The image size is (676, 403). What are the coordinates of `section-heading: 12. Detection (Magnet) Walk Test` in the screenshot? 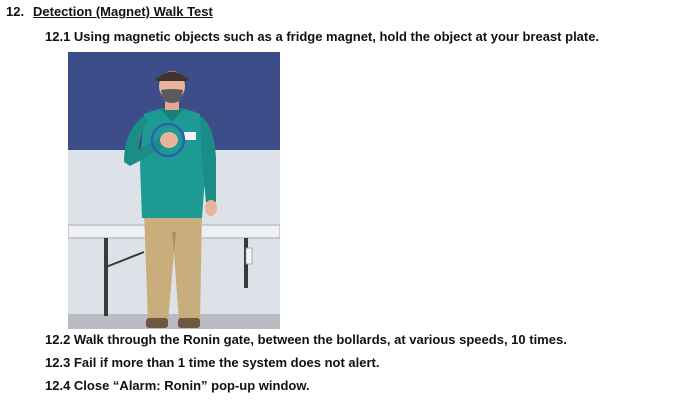 It's located at (109, 11).